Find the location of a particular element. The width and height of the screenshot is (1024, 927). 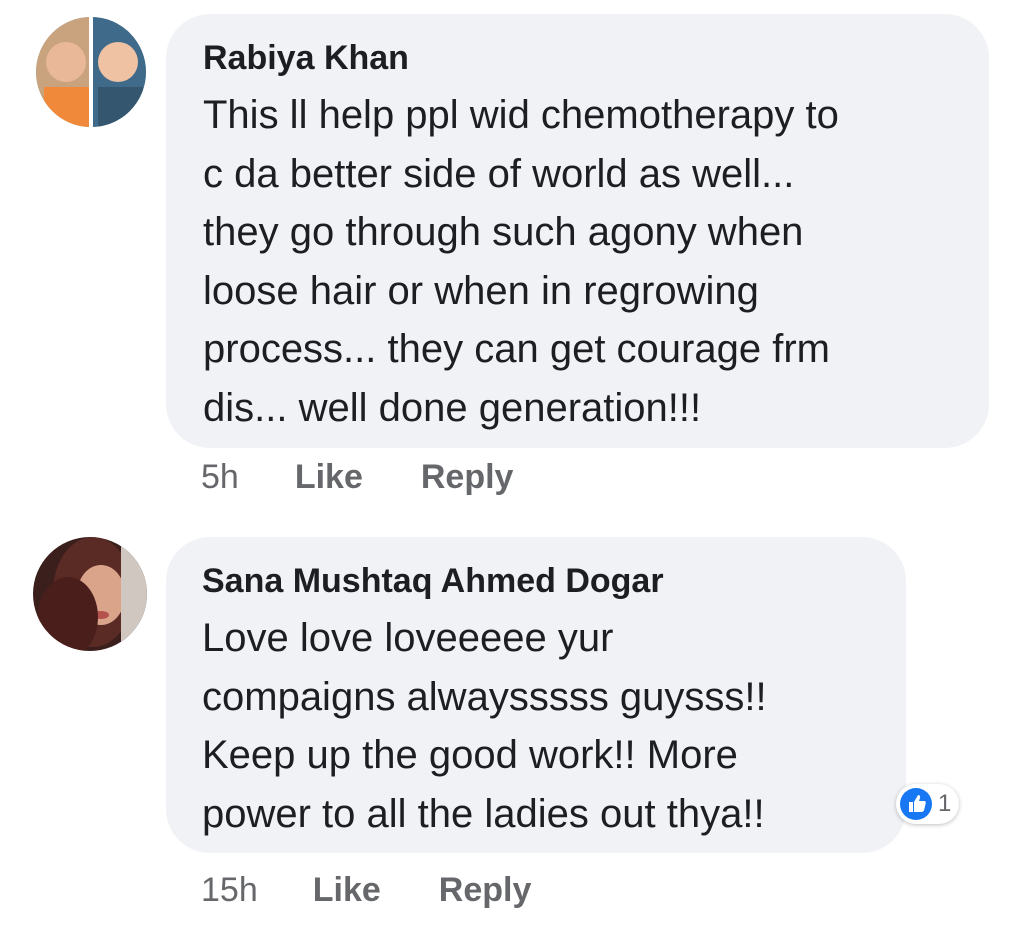

comment-actions: 15h Like Reply is located at coordinates (366, 890).